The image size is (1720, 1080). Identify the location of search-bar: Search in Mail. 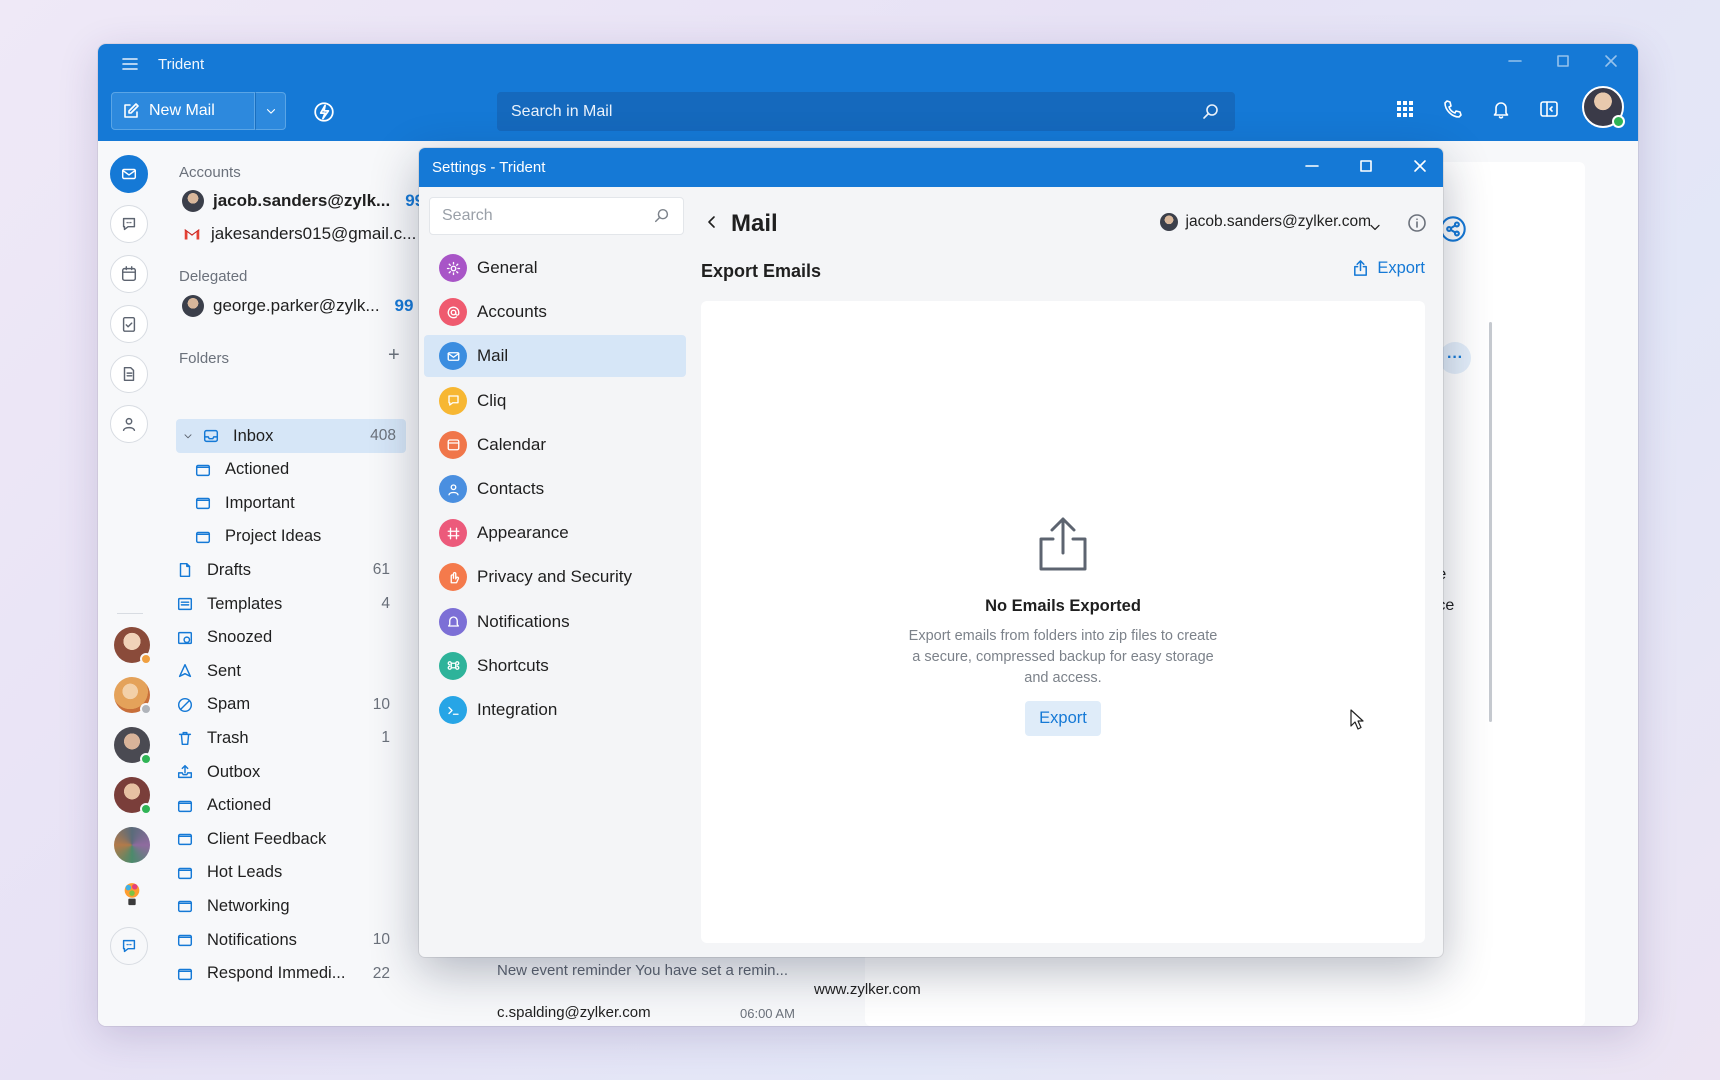
(866, 111).